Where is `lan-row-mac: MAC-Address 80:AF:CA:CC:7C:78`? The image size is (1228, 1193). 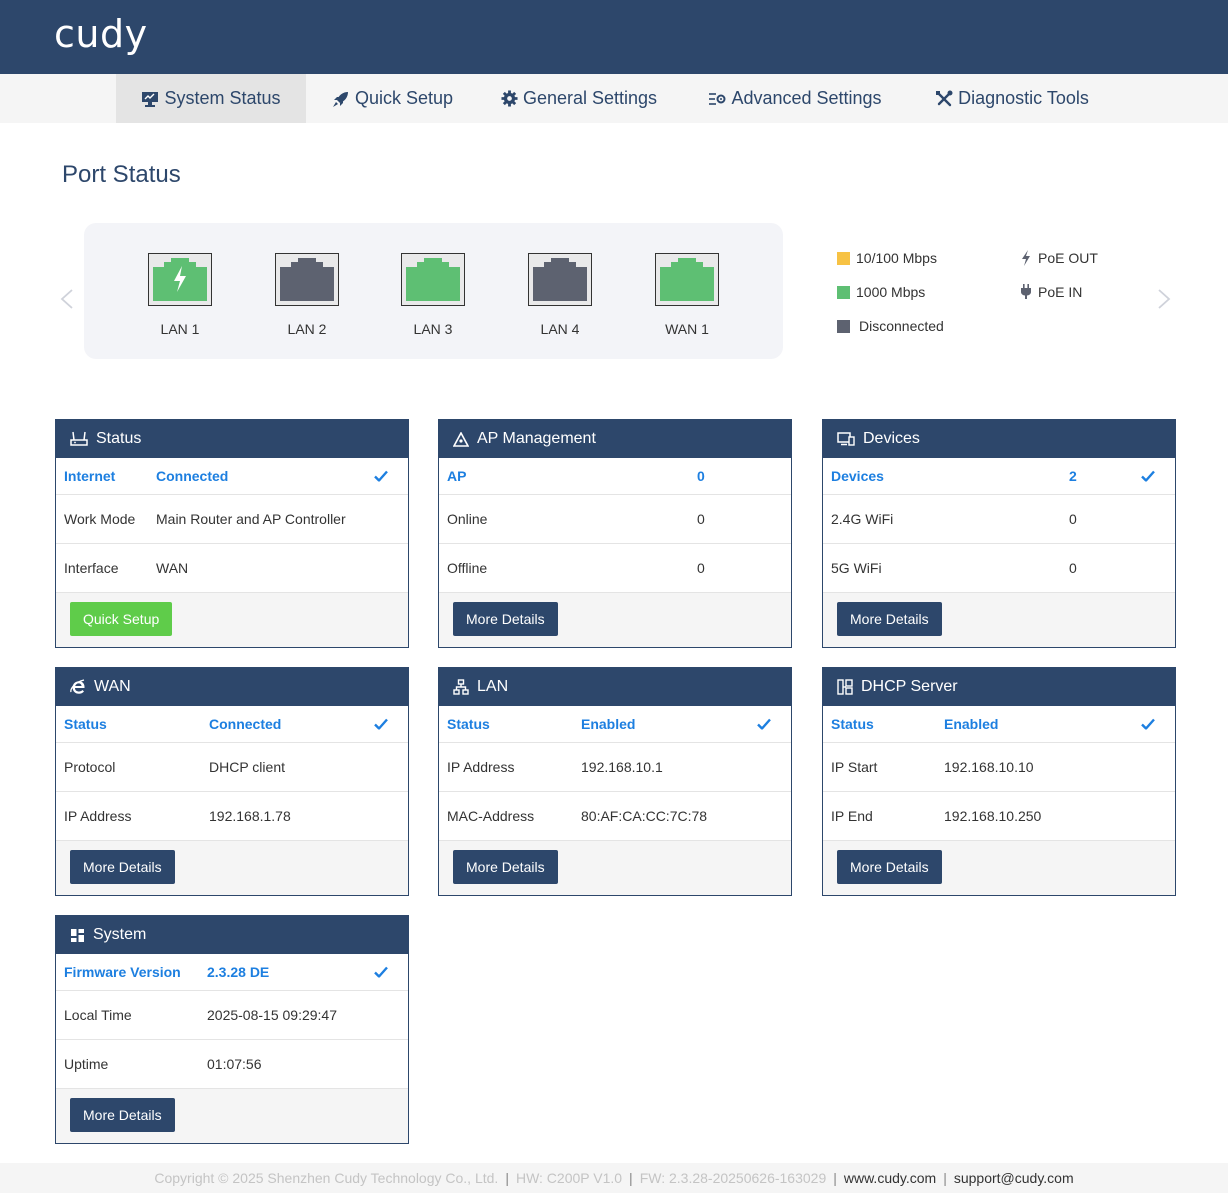 lan-row-mac: MAC-Address 80:AF:CA:CC:7C:78 is located at coordinates (615, 816).